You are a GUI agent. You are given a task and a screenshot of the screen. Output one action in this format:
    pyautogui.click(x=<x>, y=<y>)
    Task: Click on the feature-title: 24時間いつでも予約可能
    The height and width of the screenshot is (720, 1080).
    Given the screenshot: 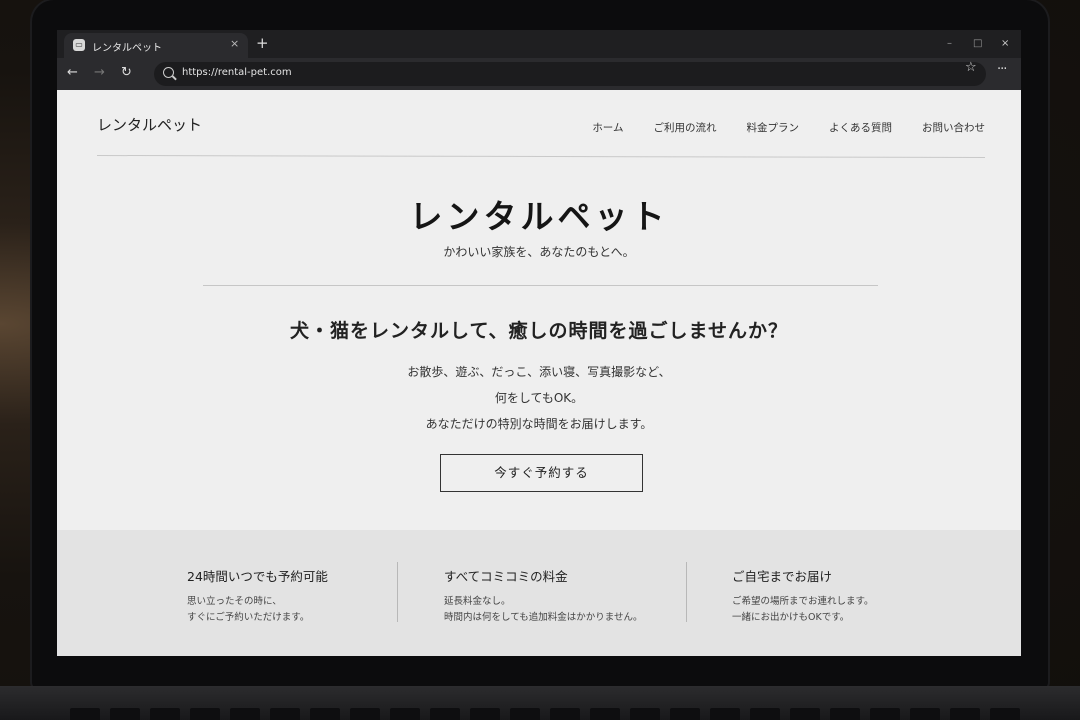 What is the action you would take?
    pyautogui.click(x=257, y=576)
    